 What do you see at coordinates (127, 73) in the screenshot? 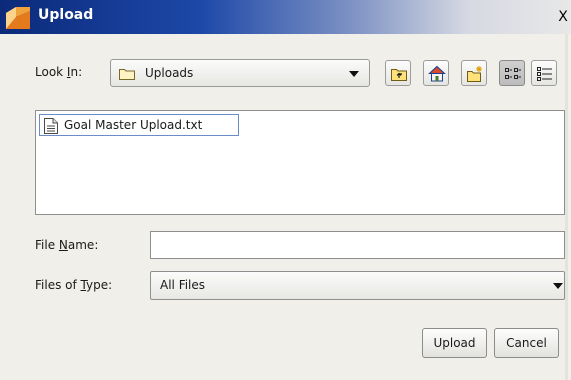
I see `folder-icon` at bounding box center [127, 73].